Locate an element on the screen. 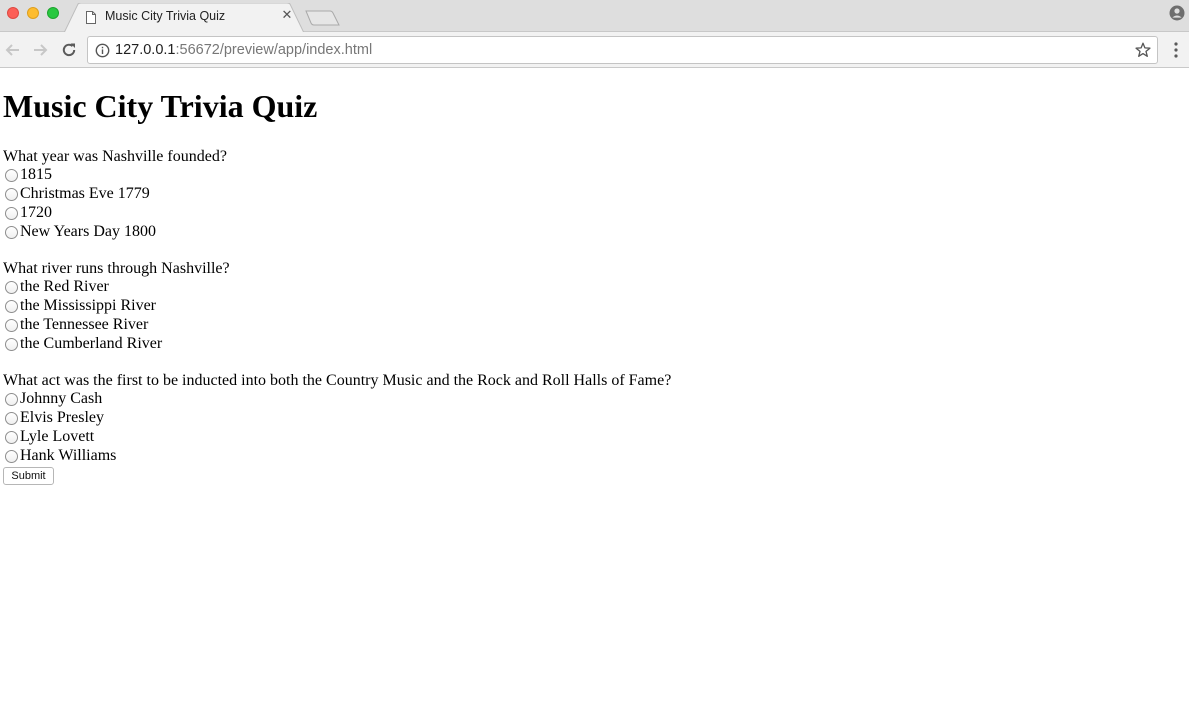  answer-option: Christmas Eve 1779 is located at coordinates (553, 193).